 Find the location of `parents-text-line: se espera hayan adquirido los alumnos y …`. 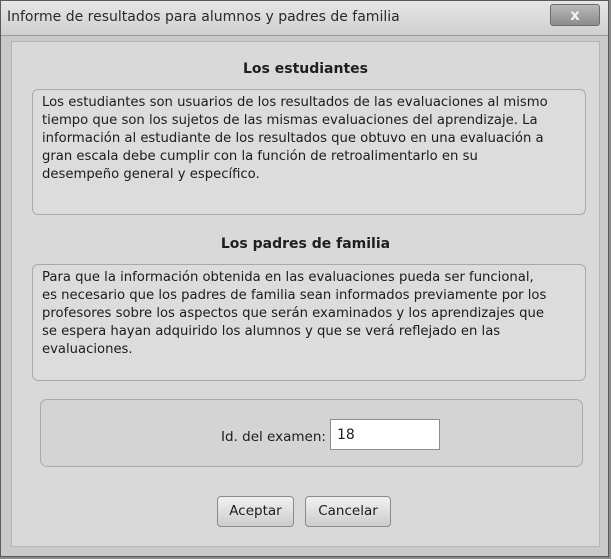

parents-text-line: se espera hayan adquirido los alumnos y … is located at coordinates (271, 331).